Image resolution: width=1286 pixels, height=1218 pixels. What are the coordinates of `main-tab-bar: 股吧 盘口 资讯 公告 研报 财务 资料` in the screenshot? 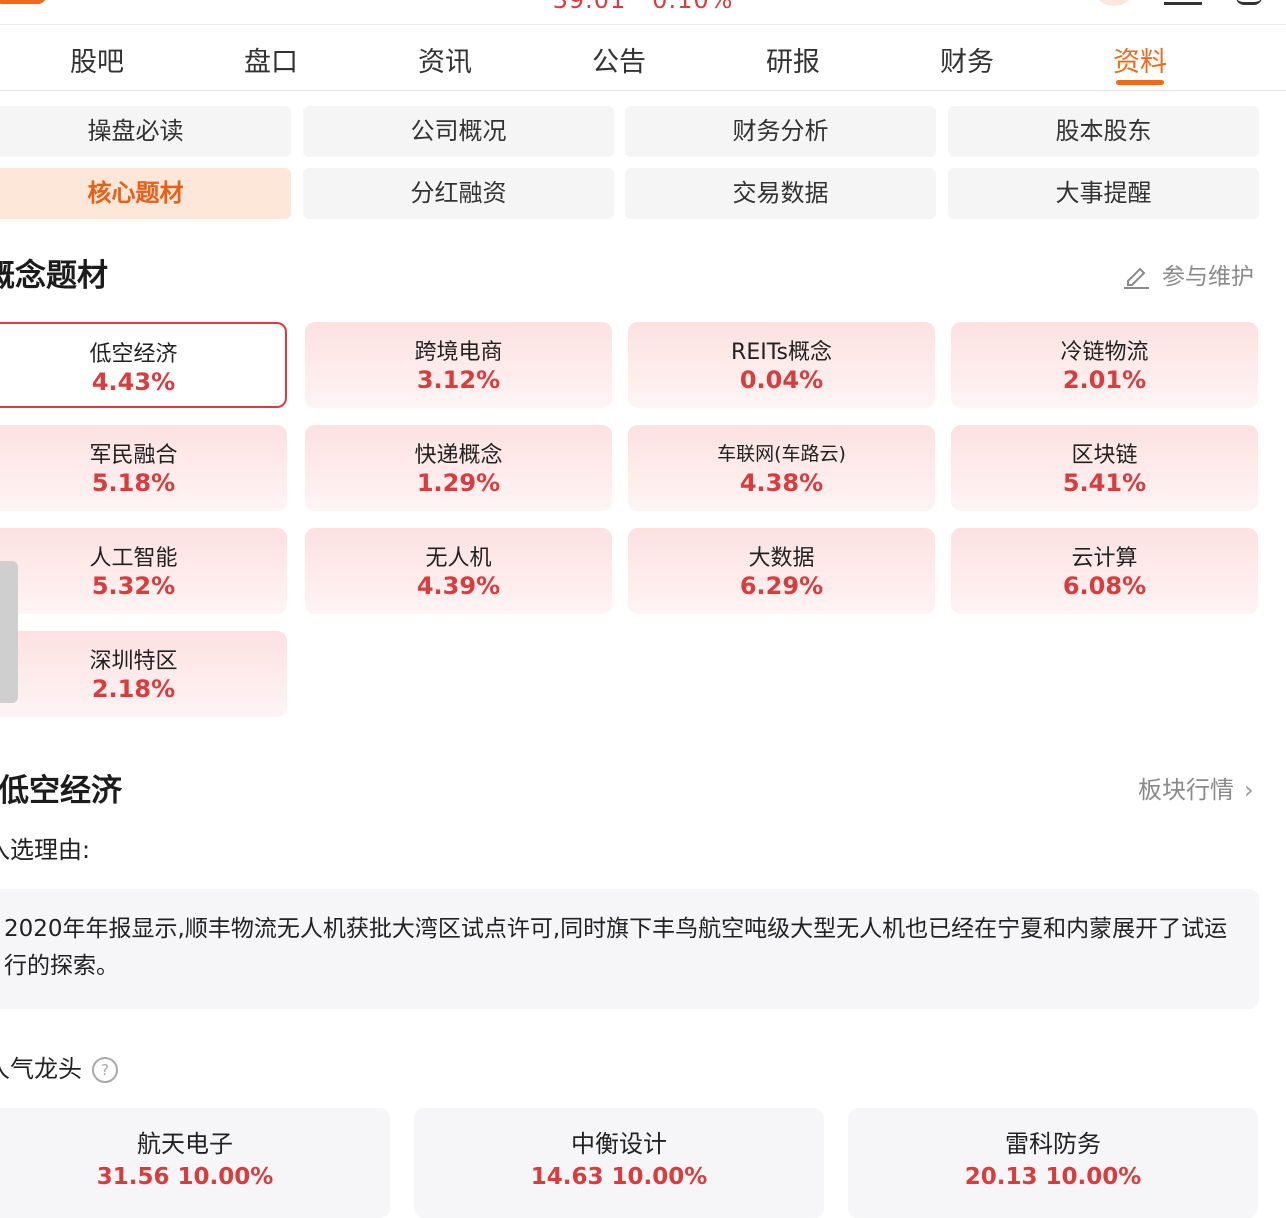 It's located at (643, 58).